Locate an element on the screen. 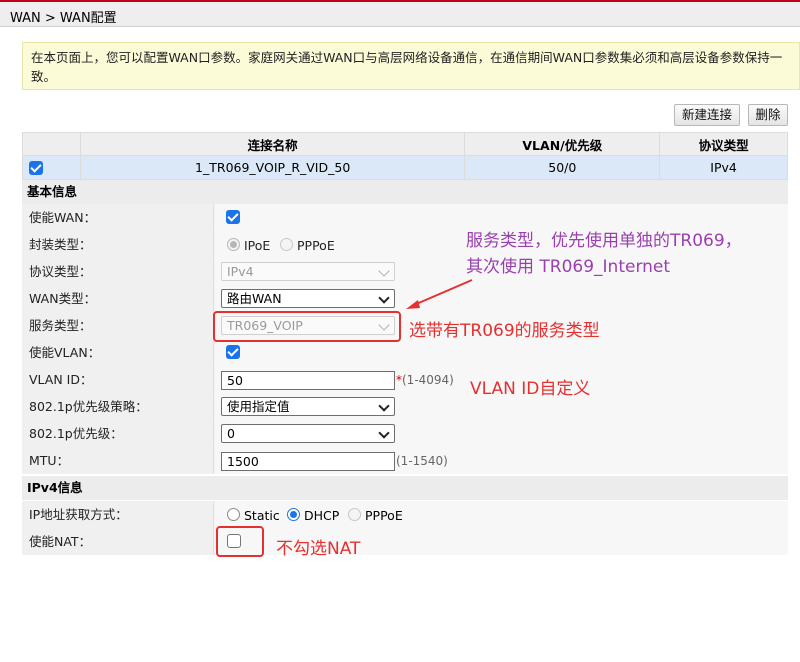  service-note: 服务类型，优先使用单独的TR069， 其次使用 TR069_Internet is located at coordinates (604, 254).